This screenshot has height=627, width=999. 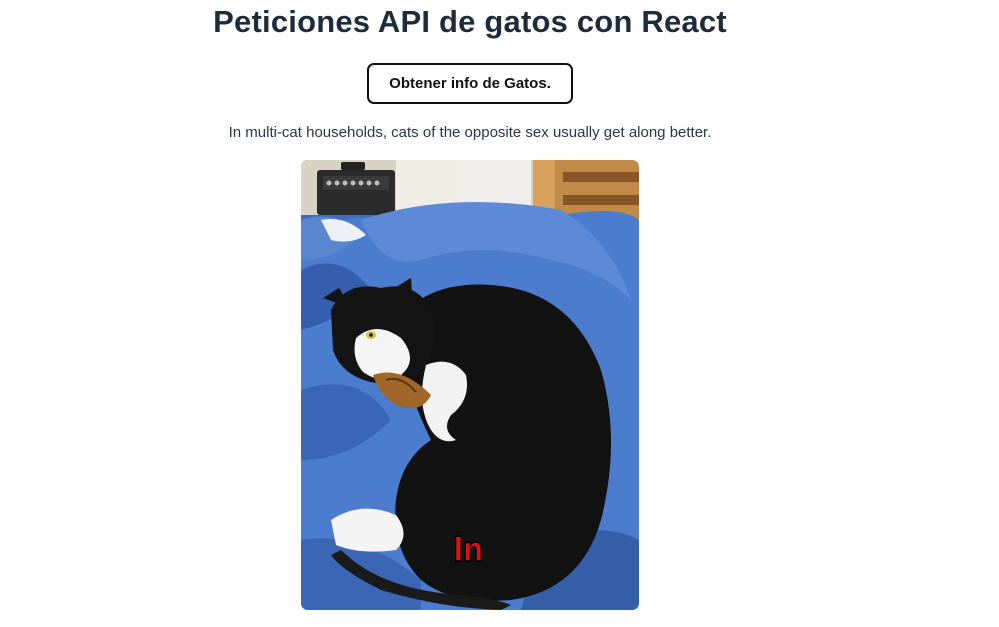 What do you see at coordinates (470, 83) in the screenshot?
I see `fetch-cat-info-button: Obtener info de Gatos.` at bounding box center [470, 83].